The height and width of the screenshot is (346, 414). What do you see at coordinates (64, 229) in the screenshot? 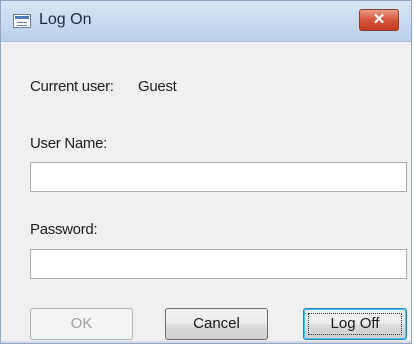
I see `password-label: Password:` at bounding box center [64, 229].